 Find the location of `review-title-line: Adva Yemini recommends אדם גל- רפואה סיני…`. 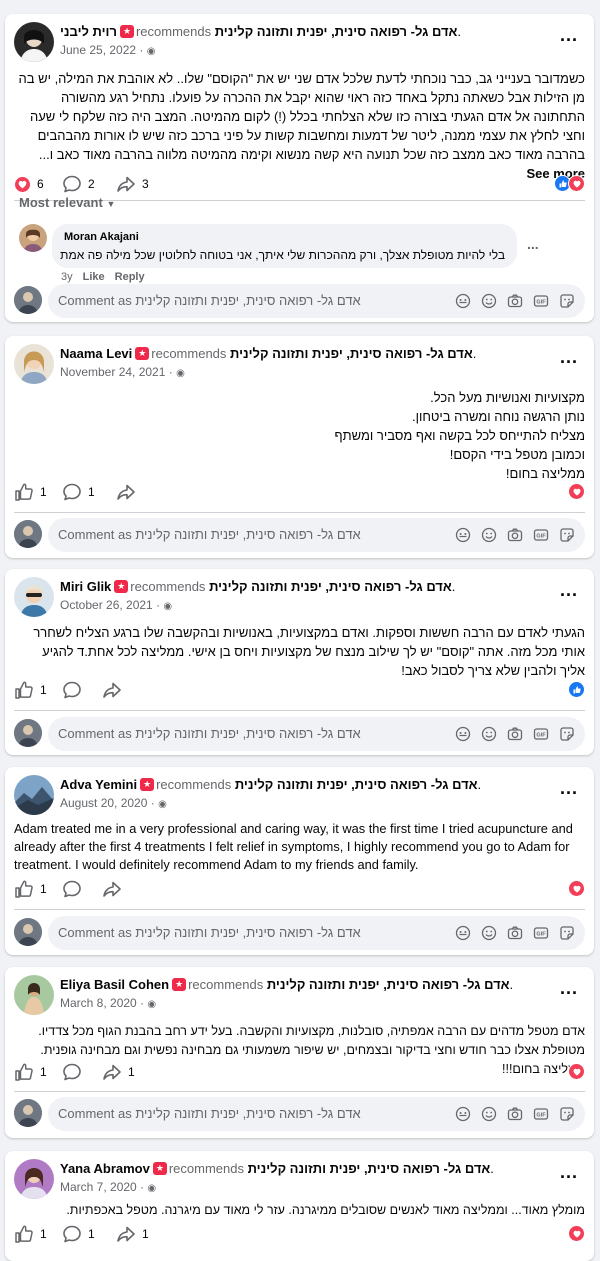

review-title-line: Adva Yemini recommends אדם גל- רפואה סיני… is located at coordinates (270, 784).